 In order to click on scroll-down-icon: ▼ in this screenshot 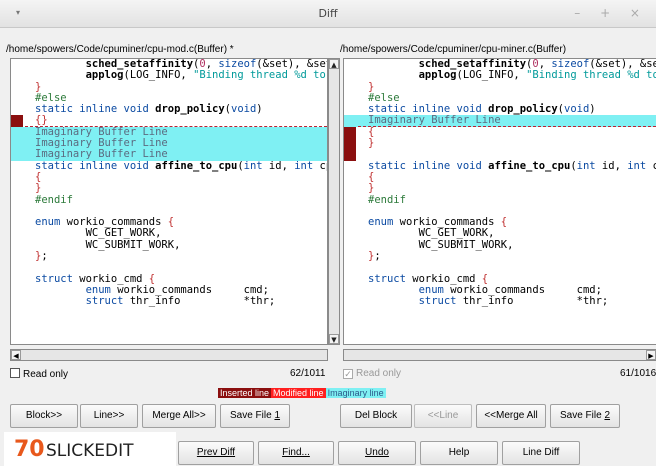, I will do `click(334, 339)`.